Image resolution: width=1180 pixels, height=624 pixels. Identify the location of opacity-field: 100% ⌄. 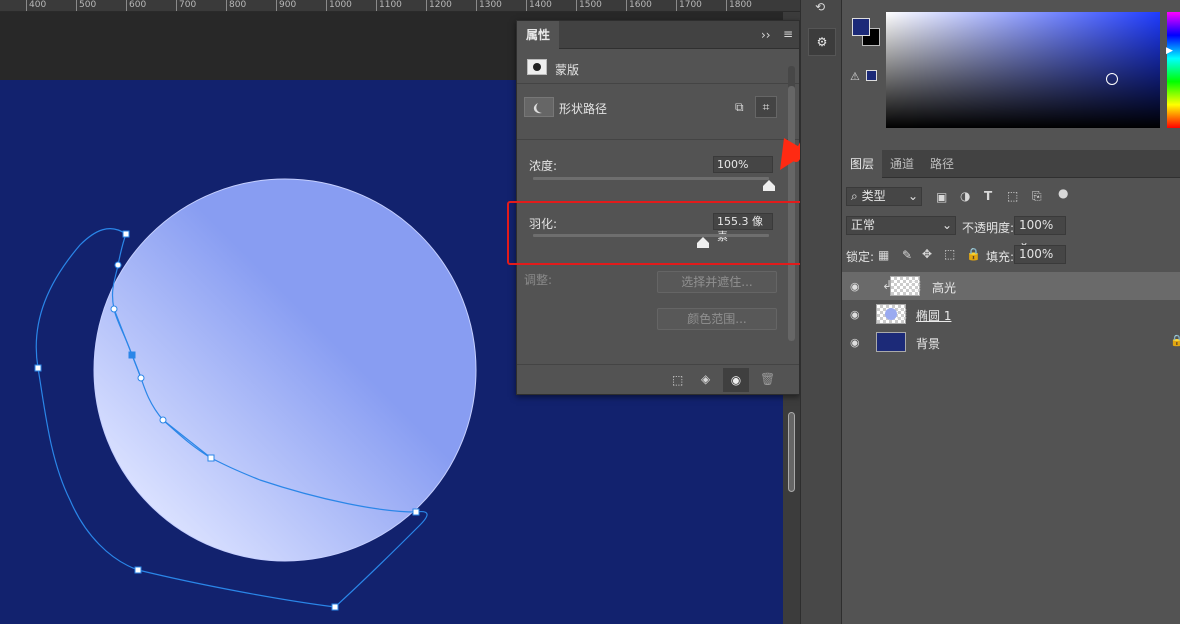
(1040, 232).